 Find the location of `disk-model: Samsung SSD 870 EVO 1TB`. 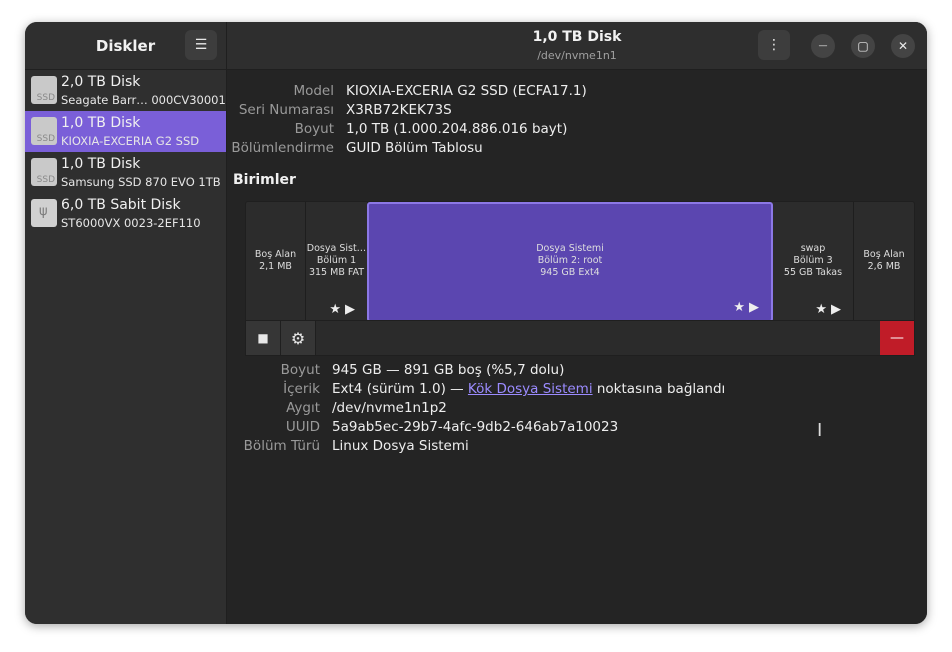

disk-model: Samsung SSD 870 EVO 1TB is located at coordinates (141, 182).